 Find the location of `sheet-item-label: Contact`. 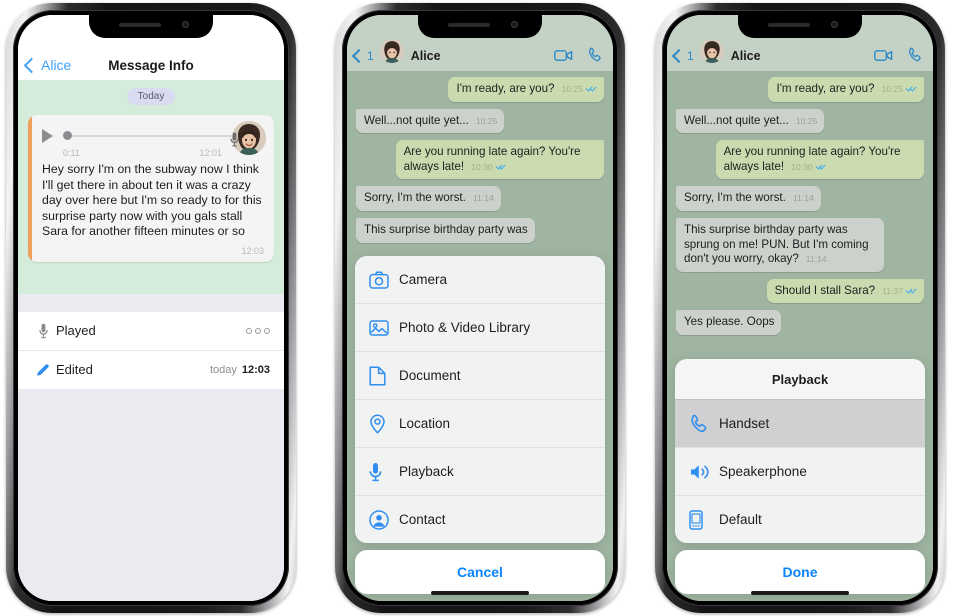

sheet-item-label: Contact is located at coordinates (422, 519).